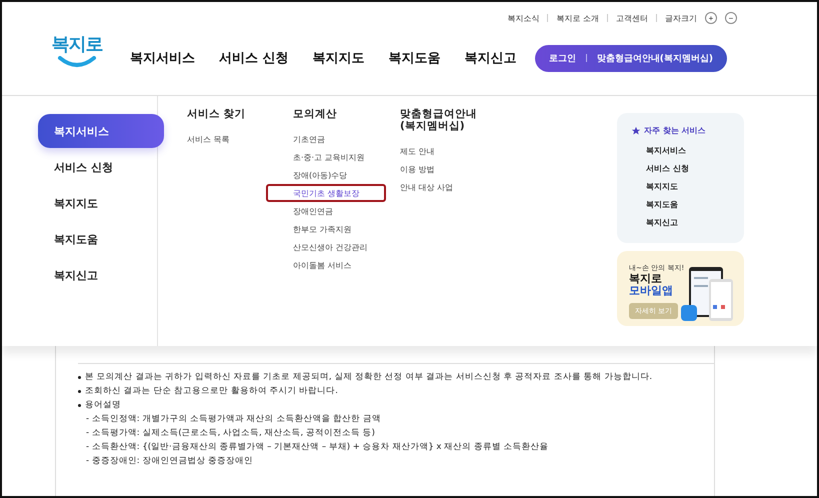  I want to click on column-title: 서비스 찾기, so click(217, 114).